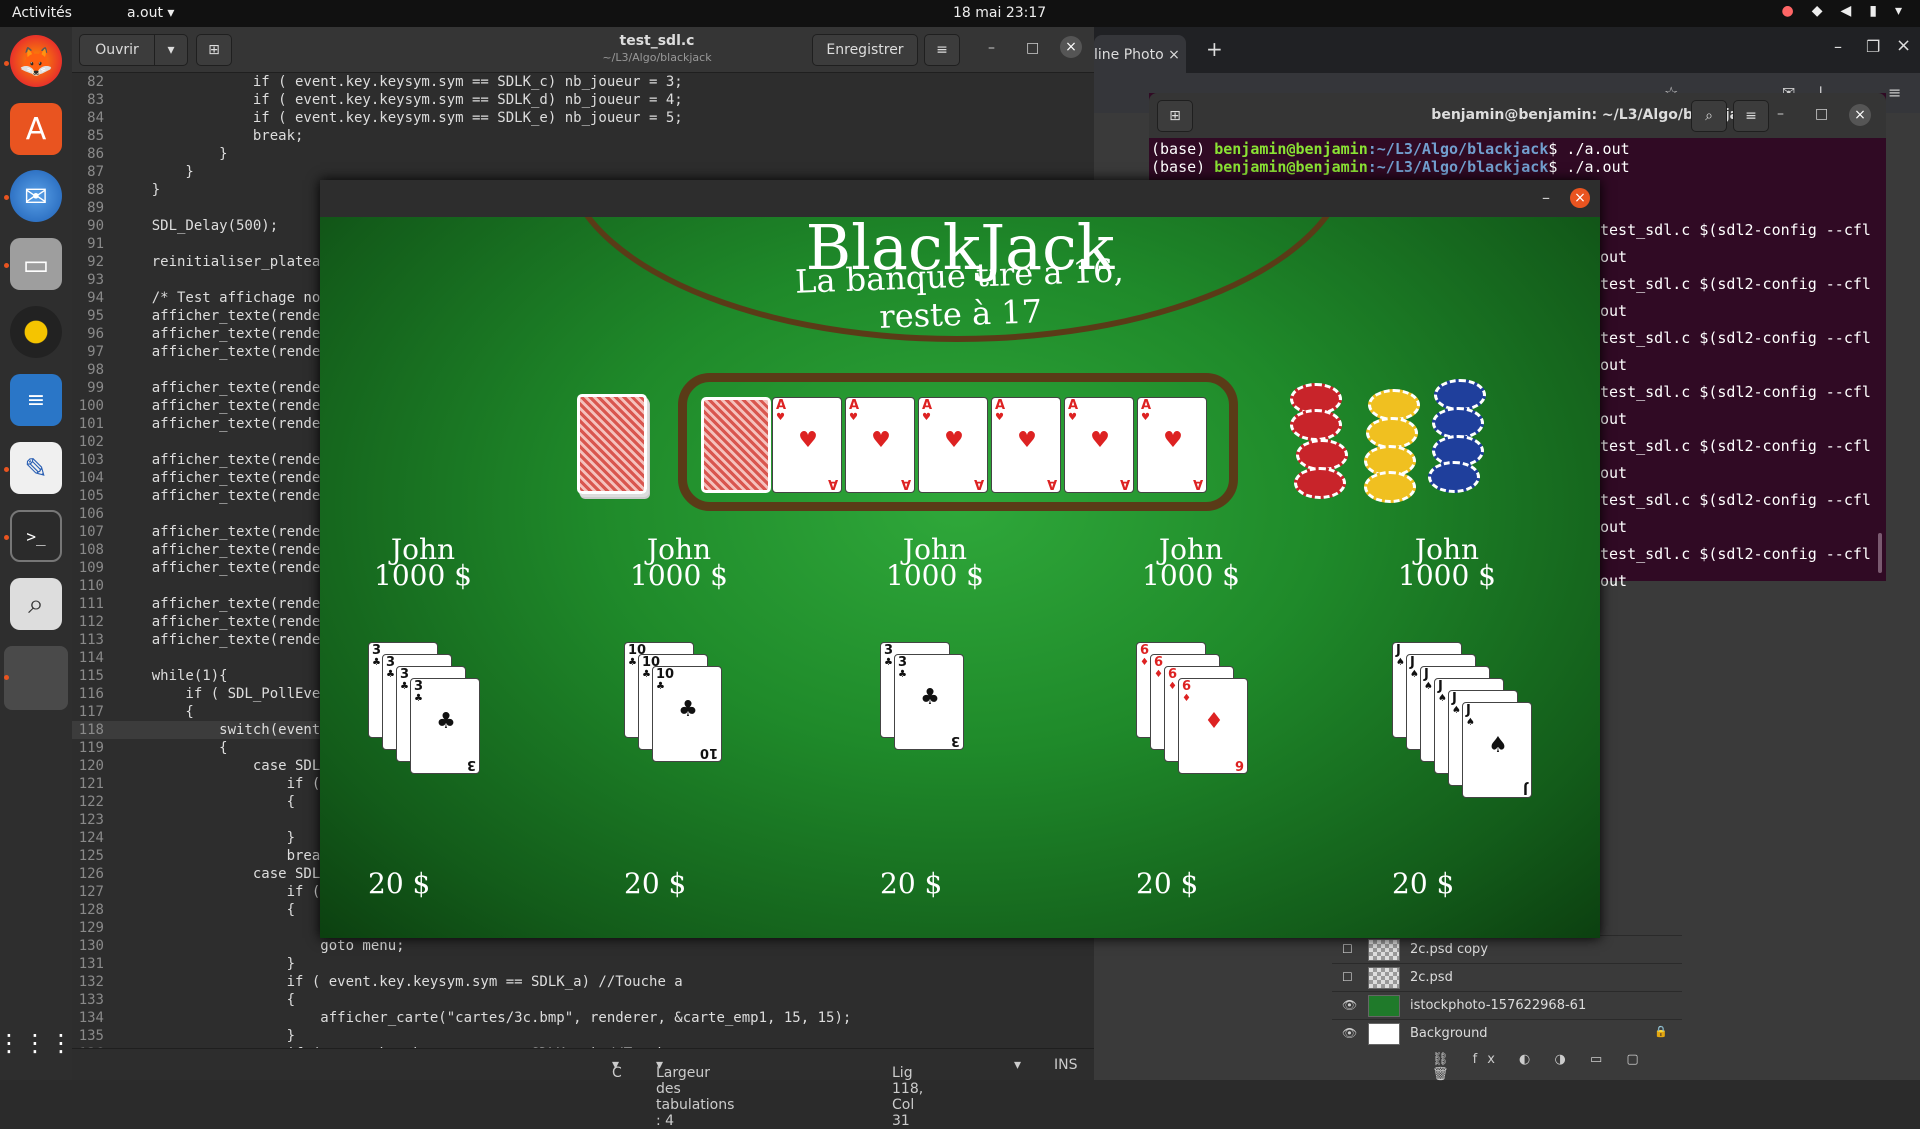 The image size is (1920, 1129). What do you see at coordinates (583, 172) in the screenshot?
I see `code-line: 87 }` at bounding box center [583, 172].